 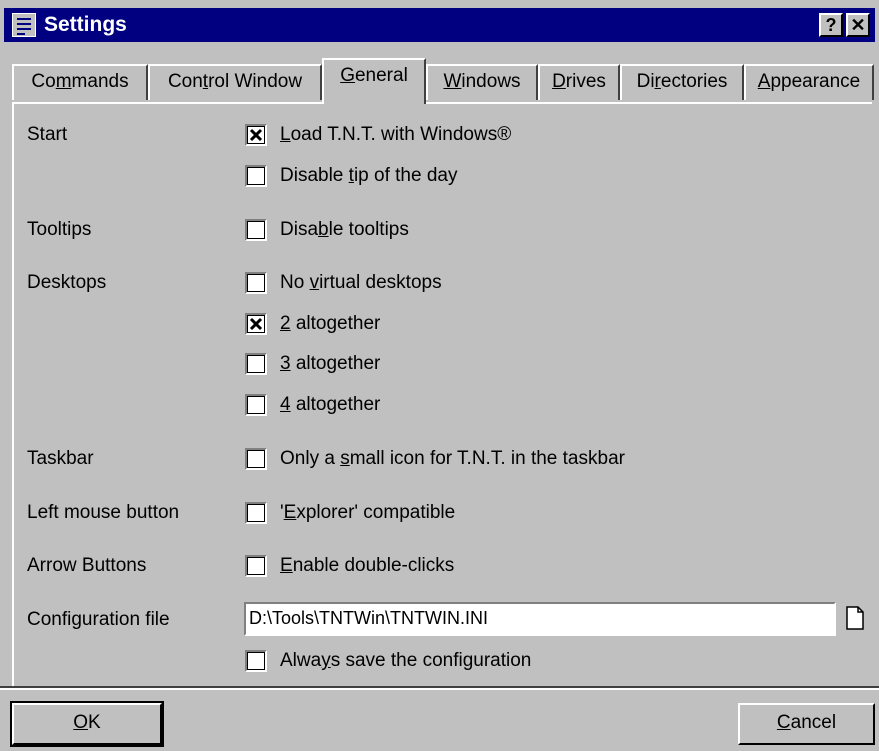 I want to click on tab-control-window: Control Window, so click(x=235, y=82).